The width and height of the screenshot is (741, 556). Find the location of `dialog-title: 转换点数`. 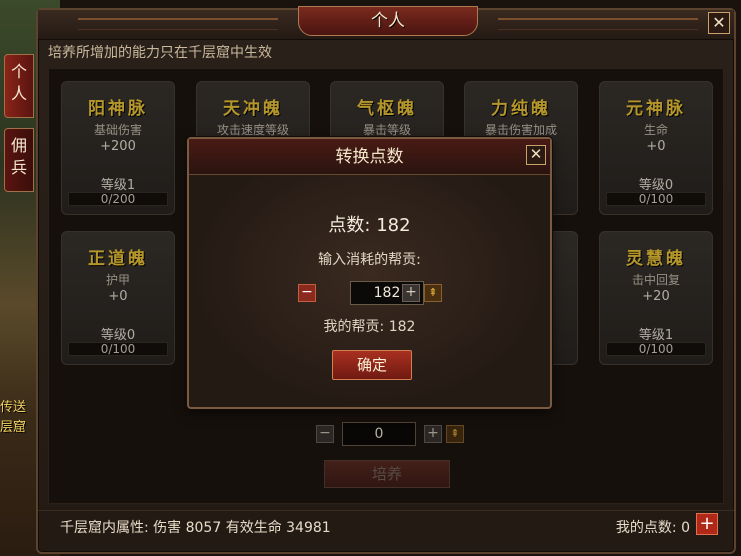

dialog-title: 转换点数 is located at coordinates (369, 157).